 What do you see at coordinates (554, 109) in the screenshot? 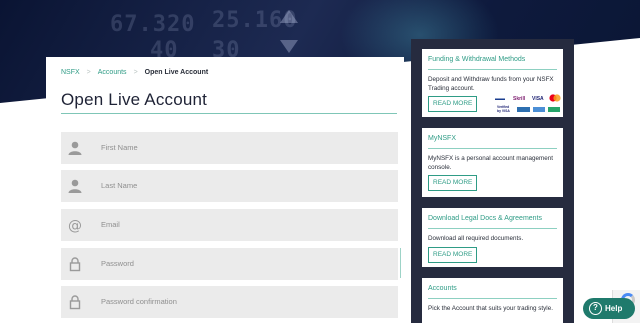
I see `payment-logo-icon` at bounding box center [554, 109].